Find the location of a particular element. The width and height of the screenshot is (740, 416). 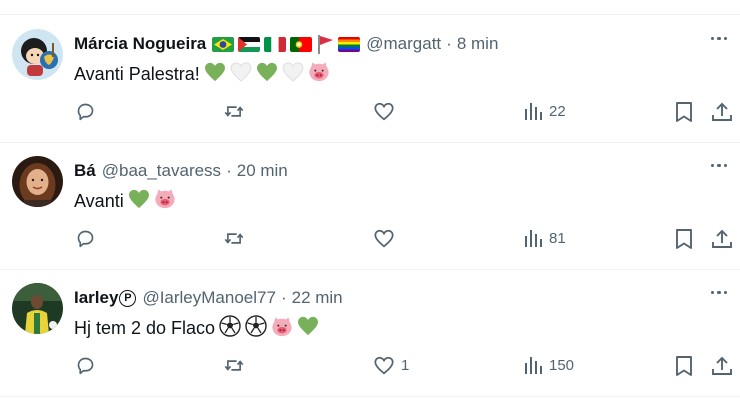

views-button: 22 is located at coordinates (544, 111).